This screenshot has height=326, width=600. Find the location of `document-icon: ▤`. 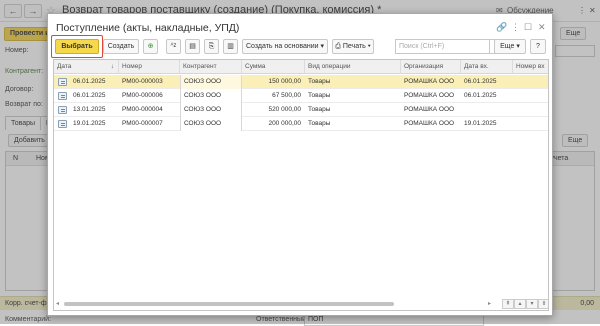

document-icon: ▤ is located at coordinates (192, 46).